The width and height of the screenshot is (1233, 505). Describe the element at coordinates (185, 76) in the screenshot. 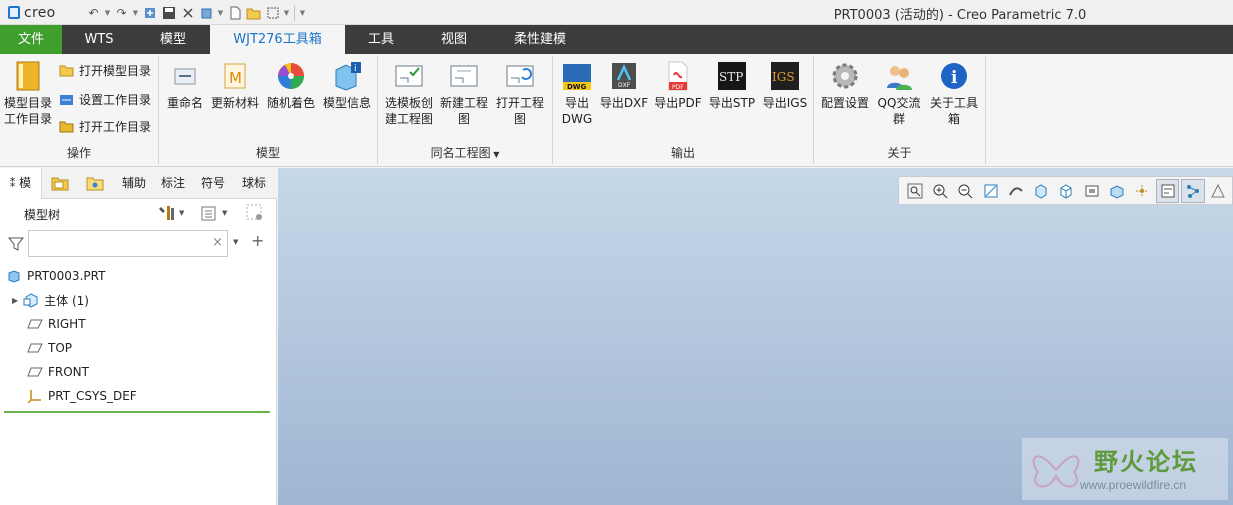

I see `rename-svg` at that location.